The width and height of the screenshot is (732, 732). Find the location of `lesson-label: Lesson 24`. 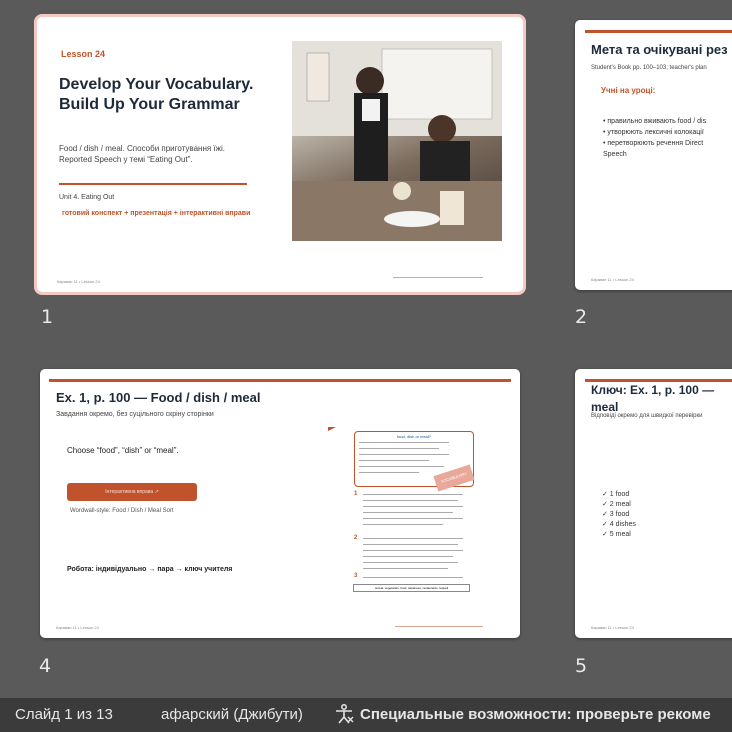

lesson-label: Lesson 24 is located at coordinates (83, 54).